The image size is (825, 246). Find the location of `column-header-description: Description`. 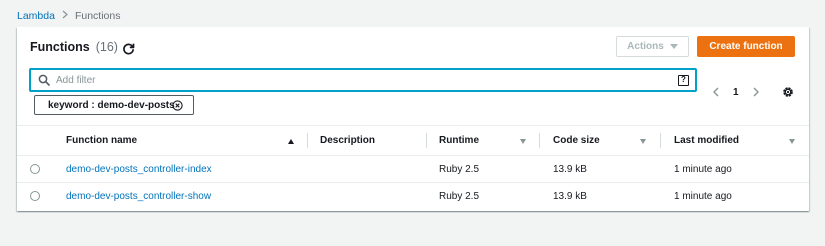

column-header-description: Description is located at coordinates (347, 140).